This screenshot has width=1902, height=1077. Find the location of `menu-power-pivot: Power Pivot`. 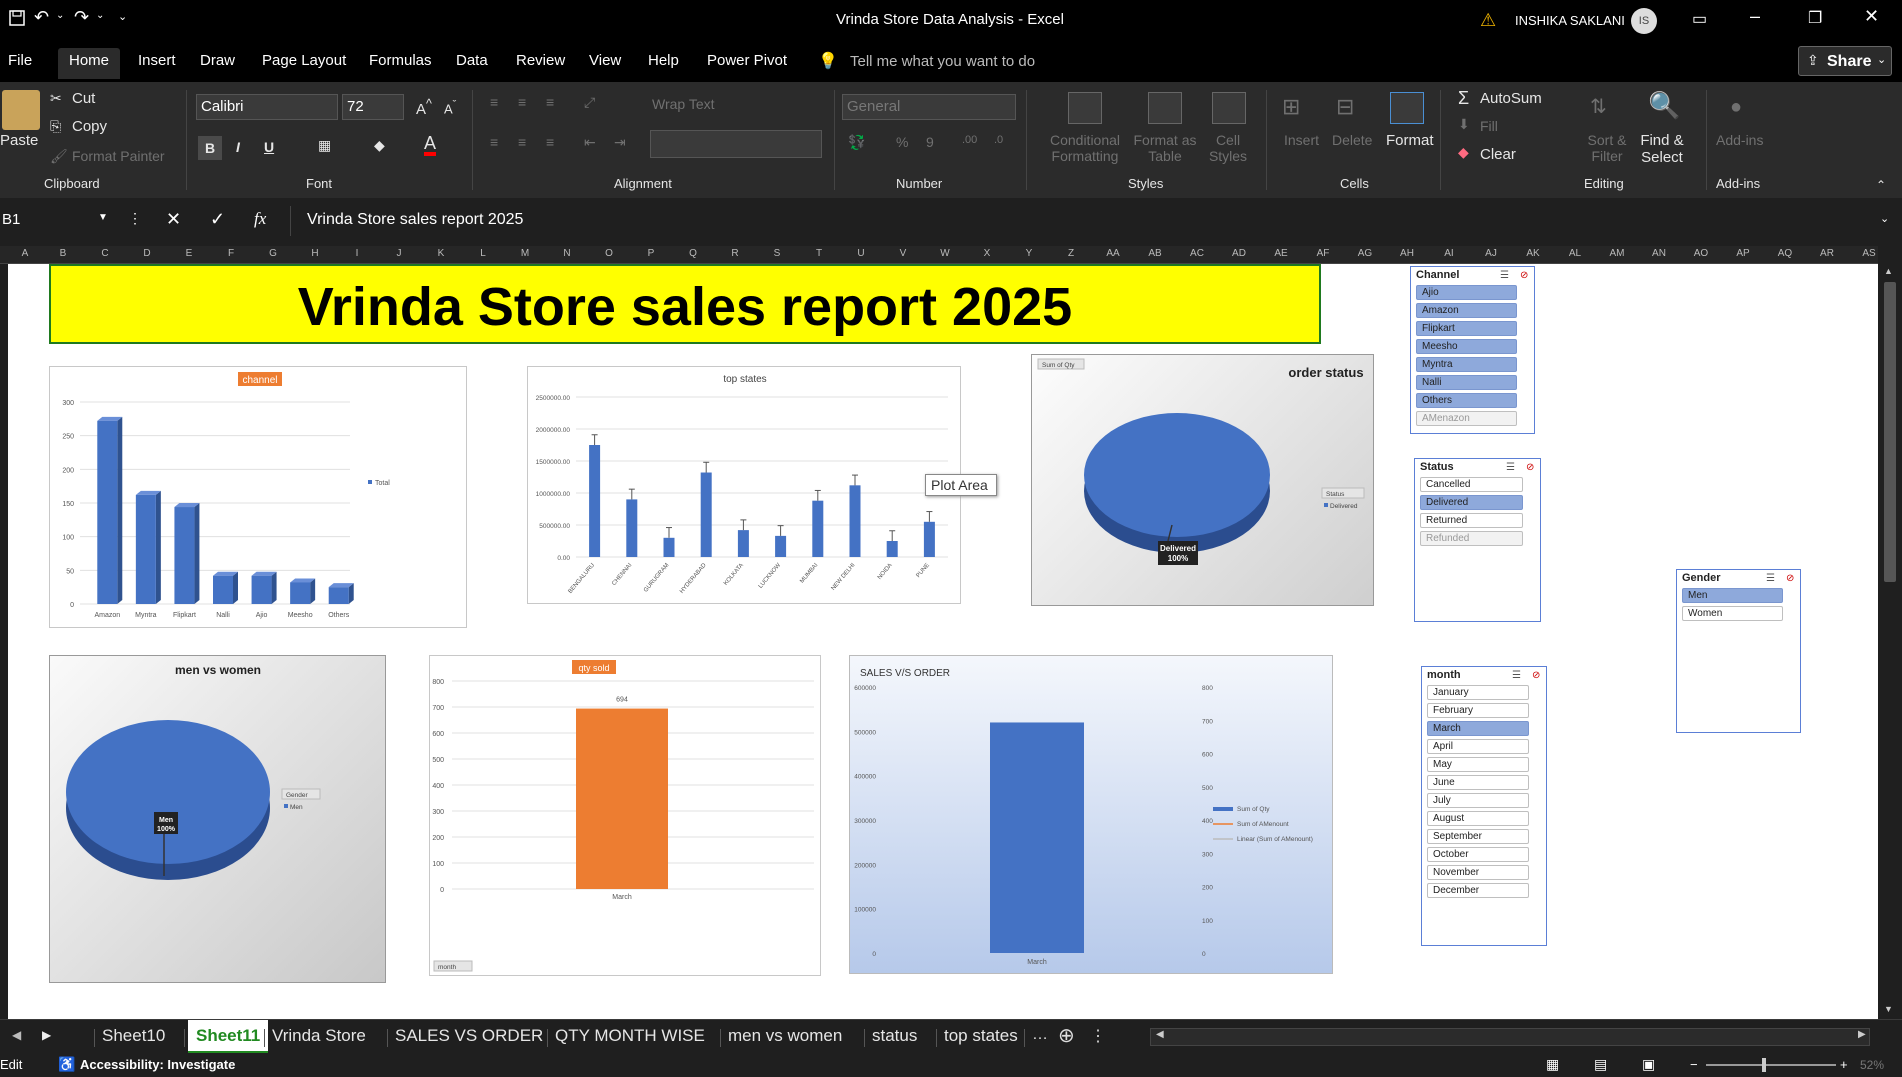

menu-power-pivot: Power Pivot is located at coordinates (747, 60).